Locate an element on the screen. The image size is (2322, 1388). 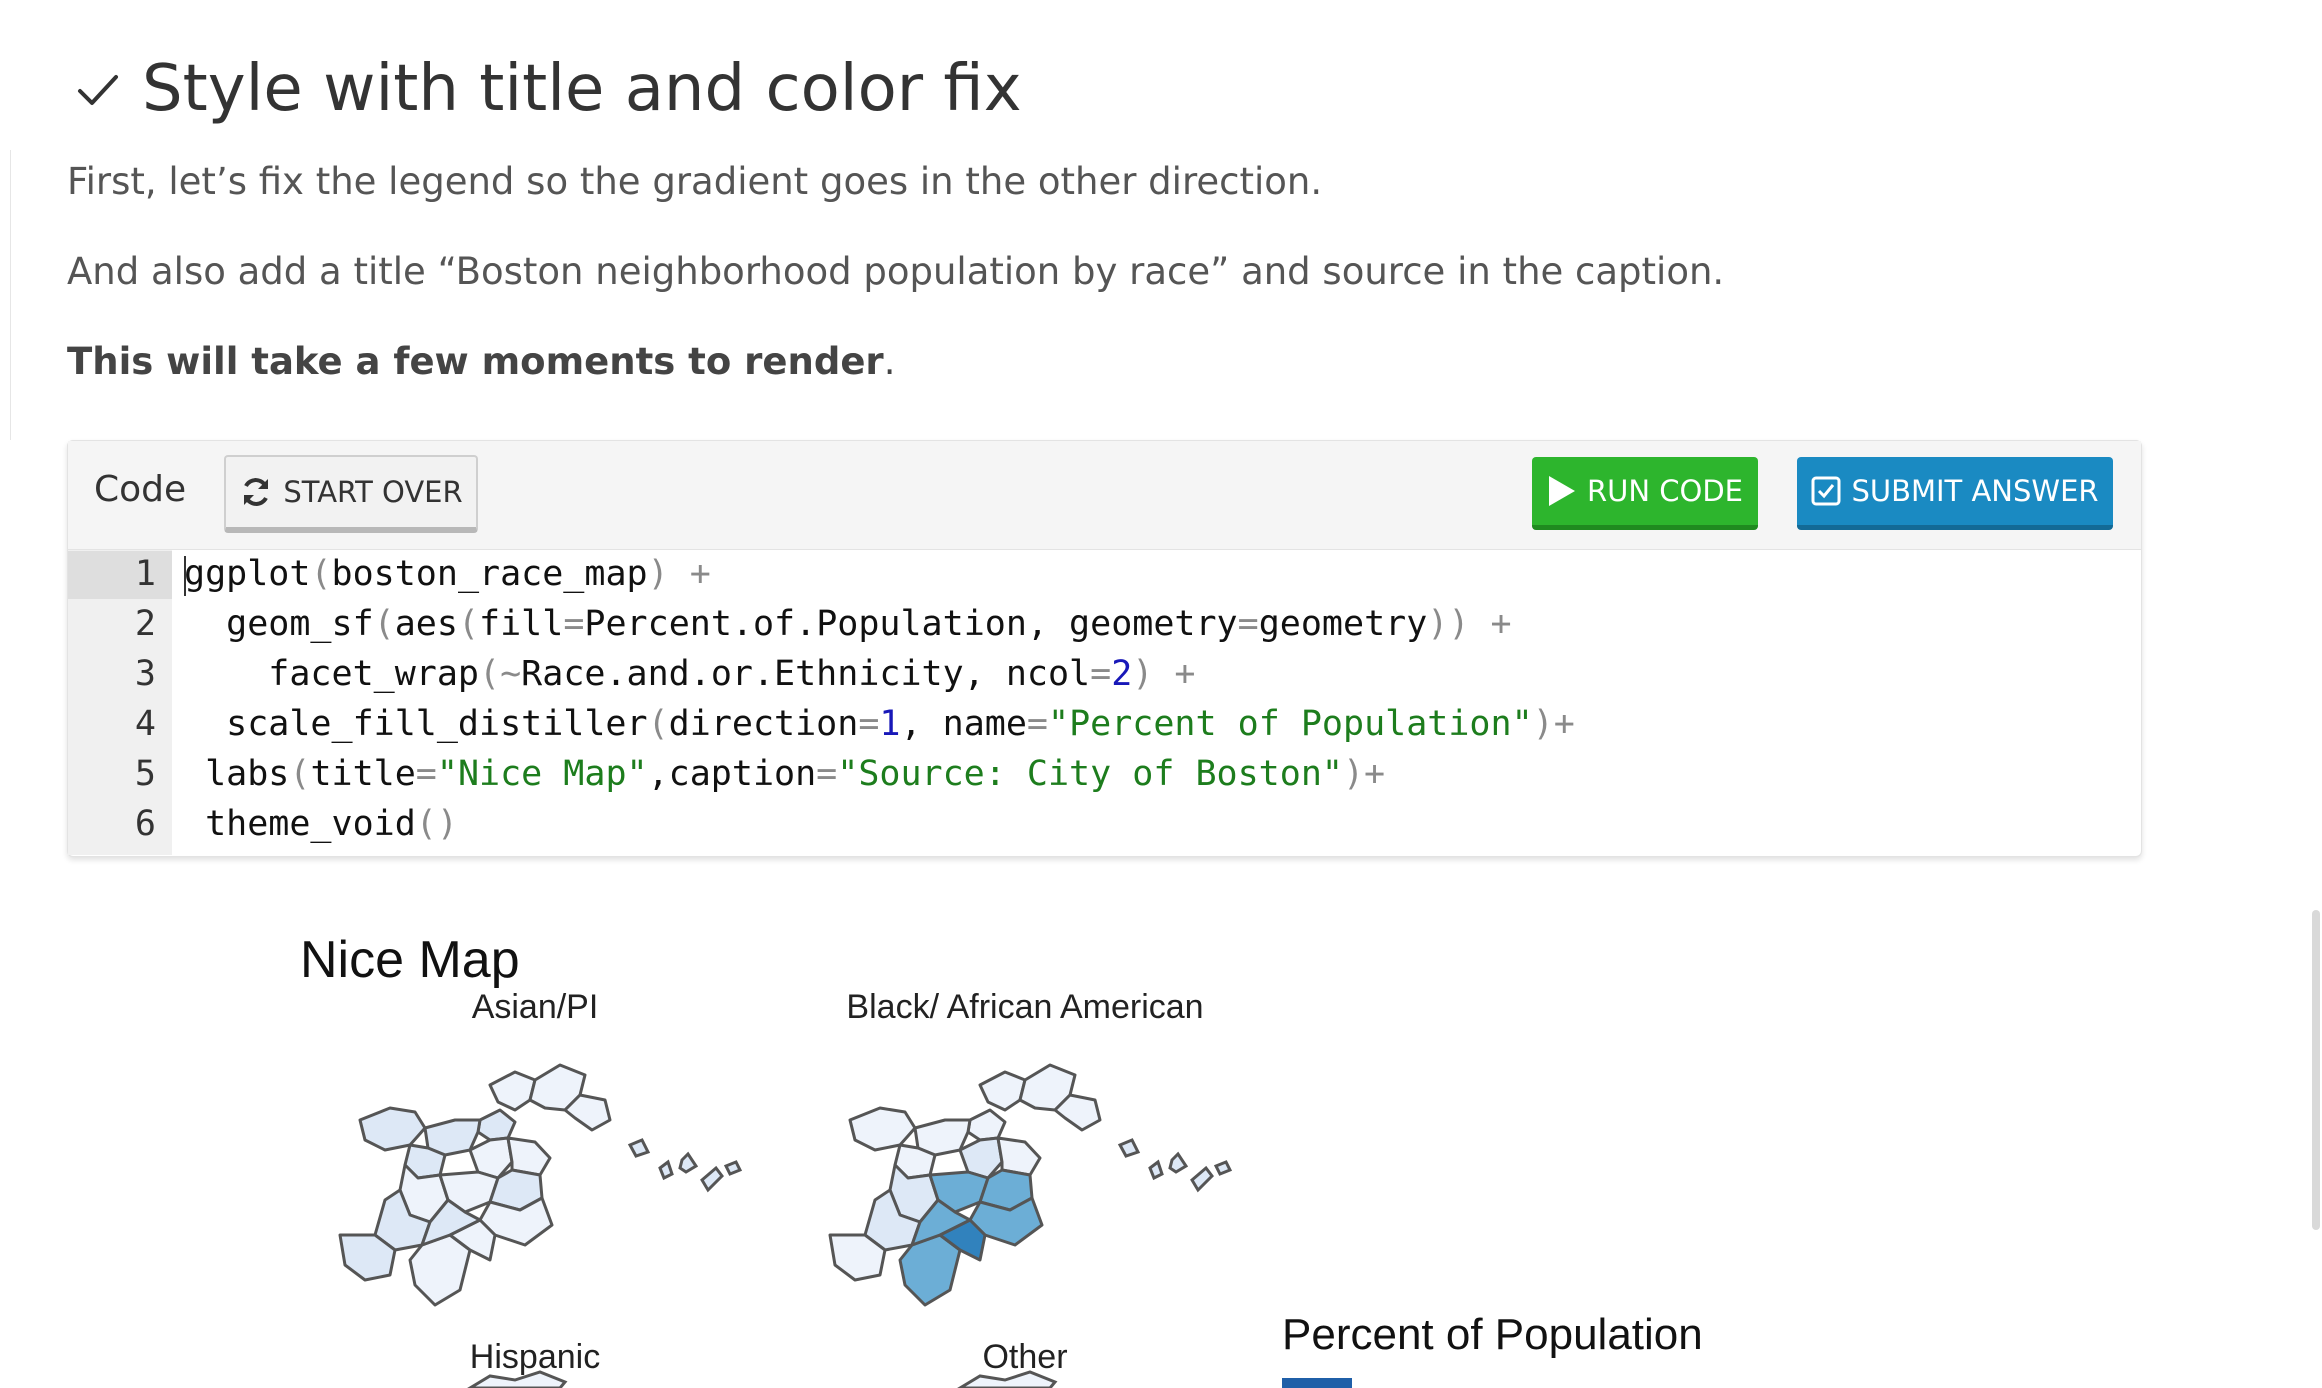
line-number: 5 is located at coordinates (145, 774).